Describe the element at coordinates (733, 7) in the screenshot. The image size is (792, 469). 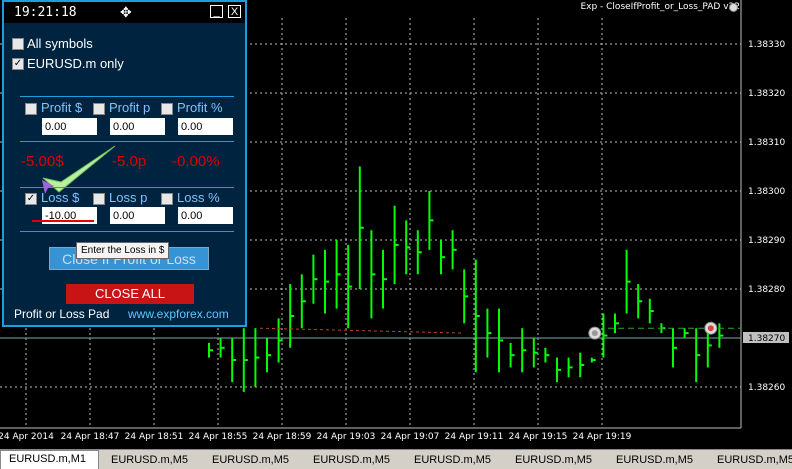
I see `ea-smiley-icon` at that location.